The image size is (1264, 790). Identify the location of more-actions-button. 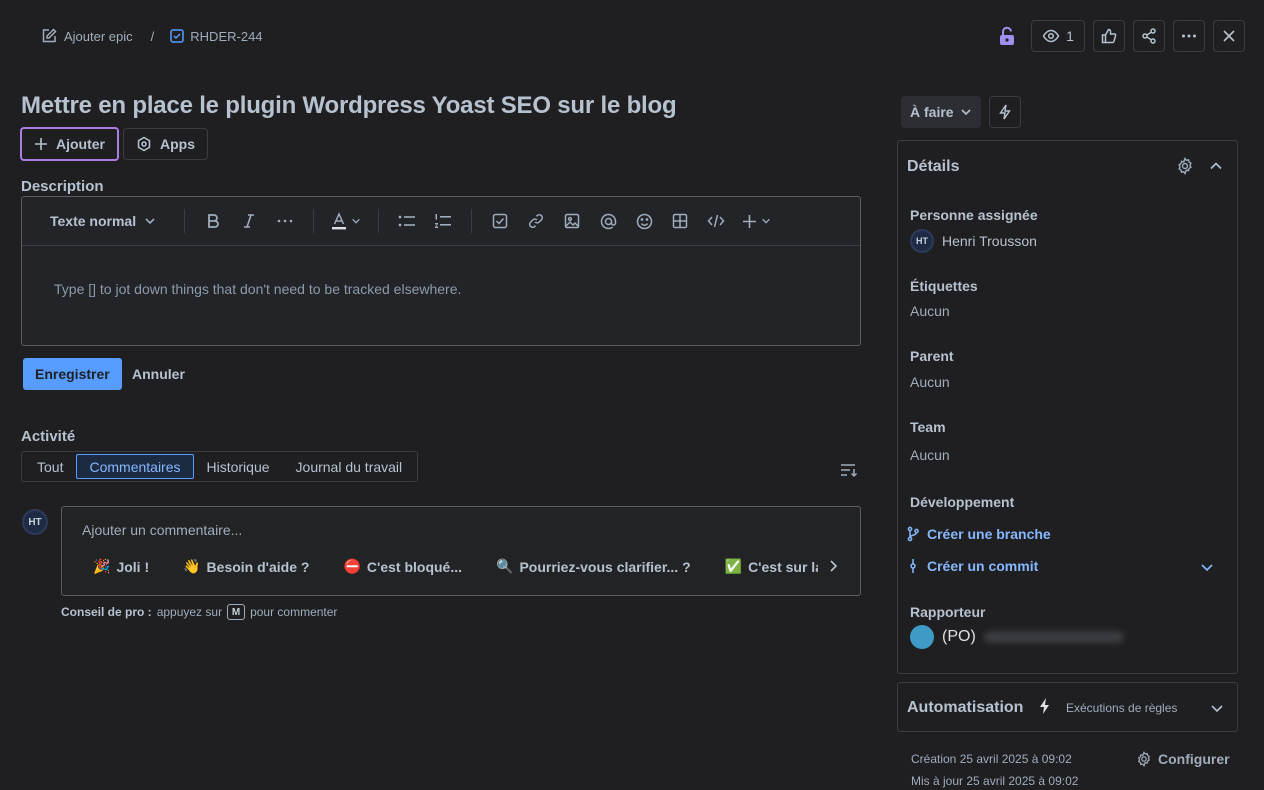
(1189, 36).